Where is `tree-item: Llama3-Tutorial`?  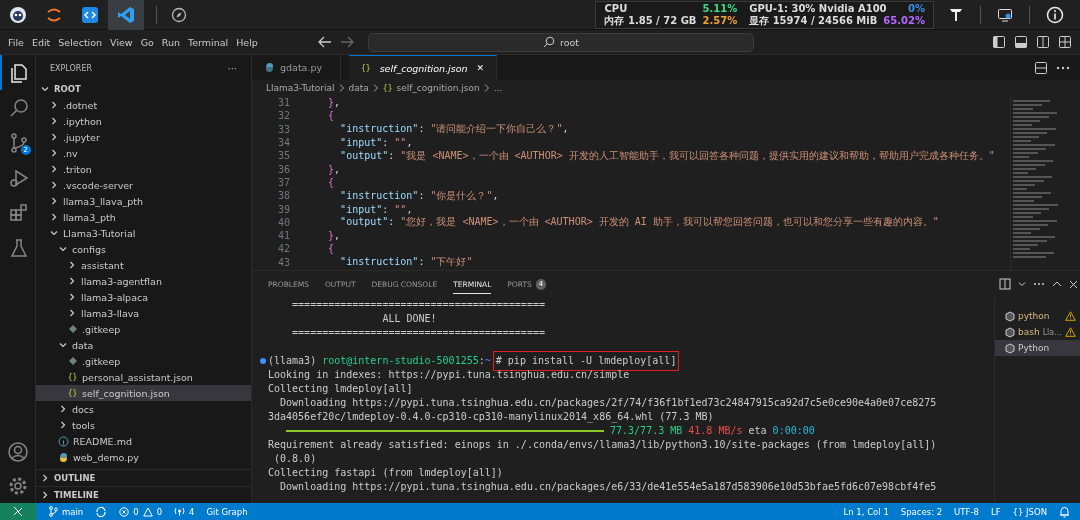 tree-item: Llama3-Tutorial is located at coordinates (143, 233).